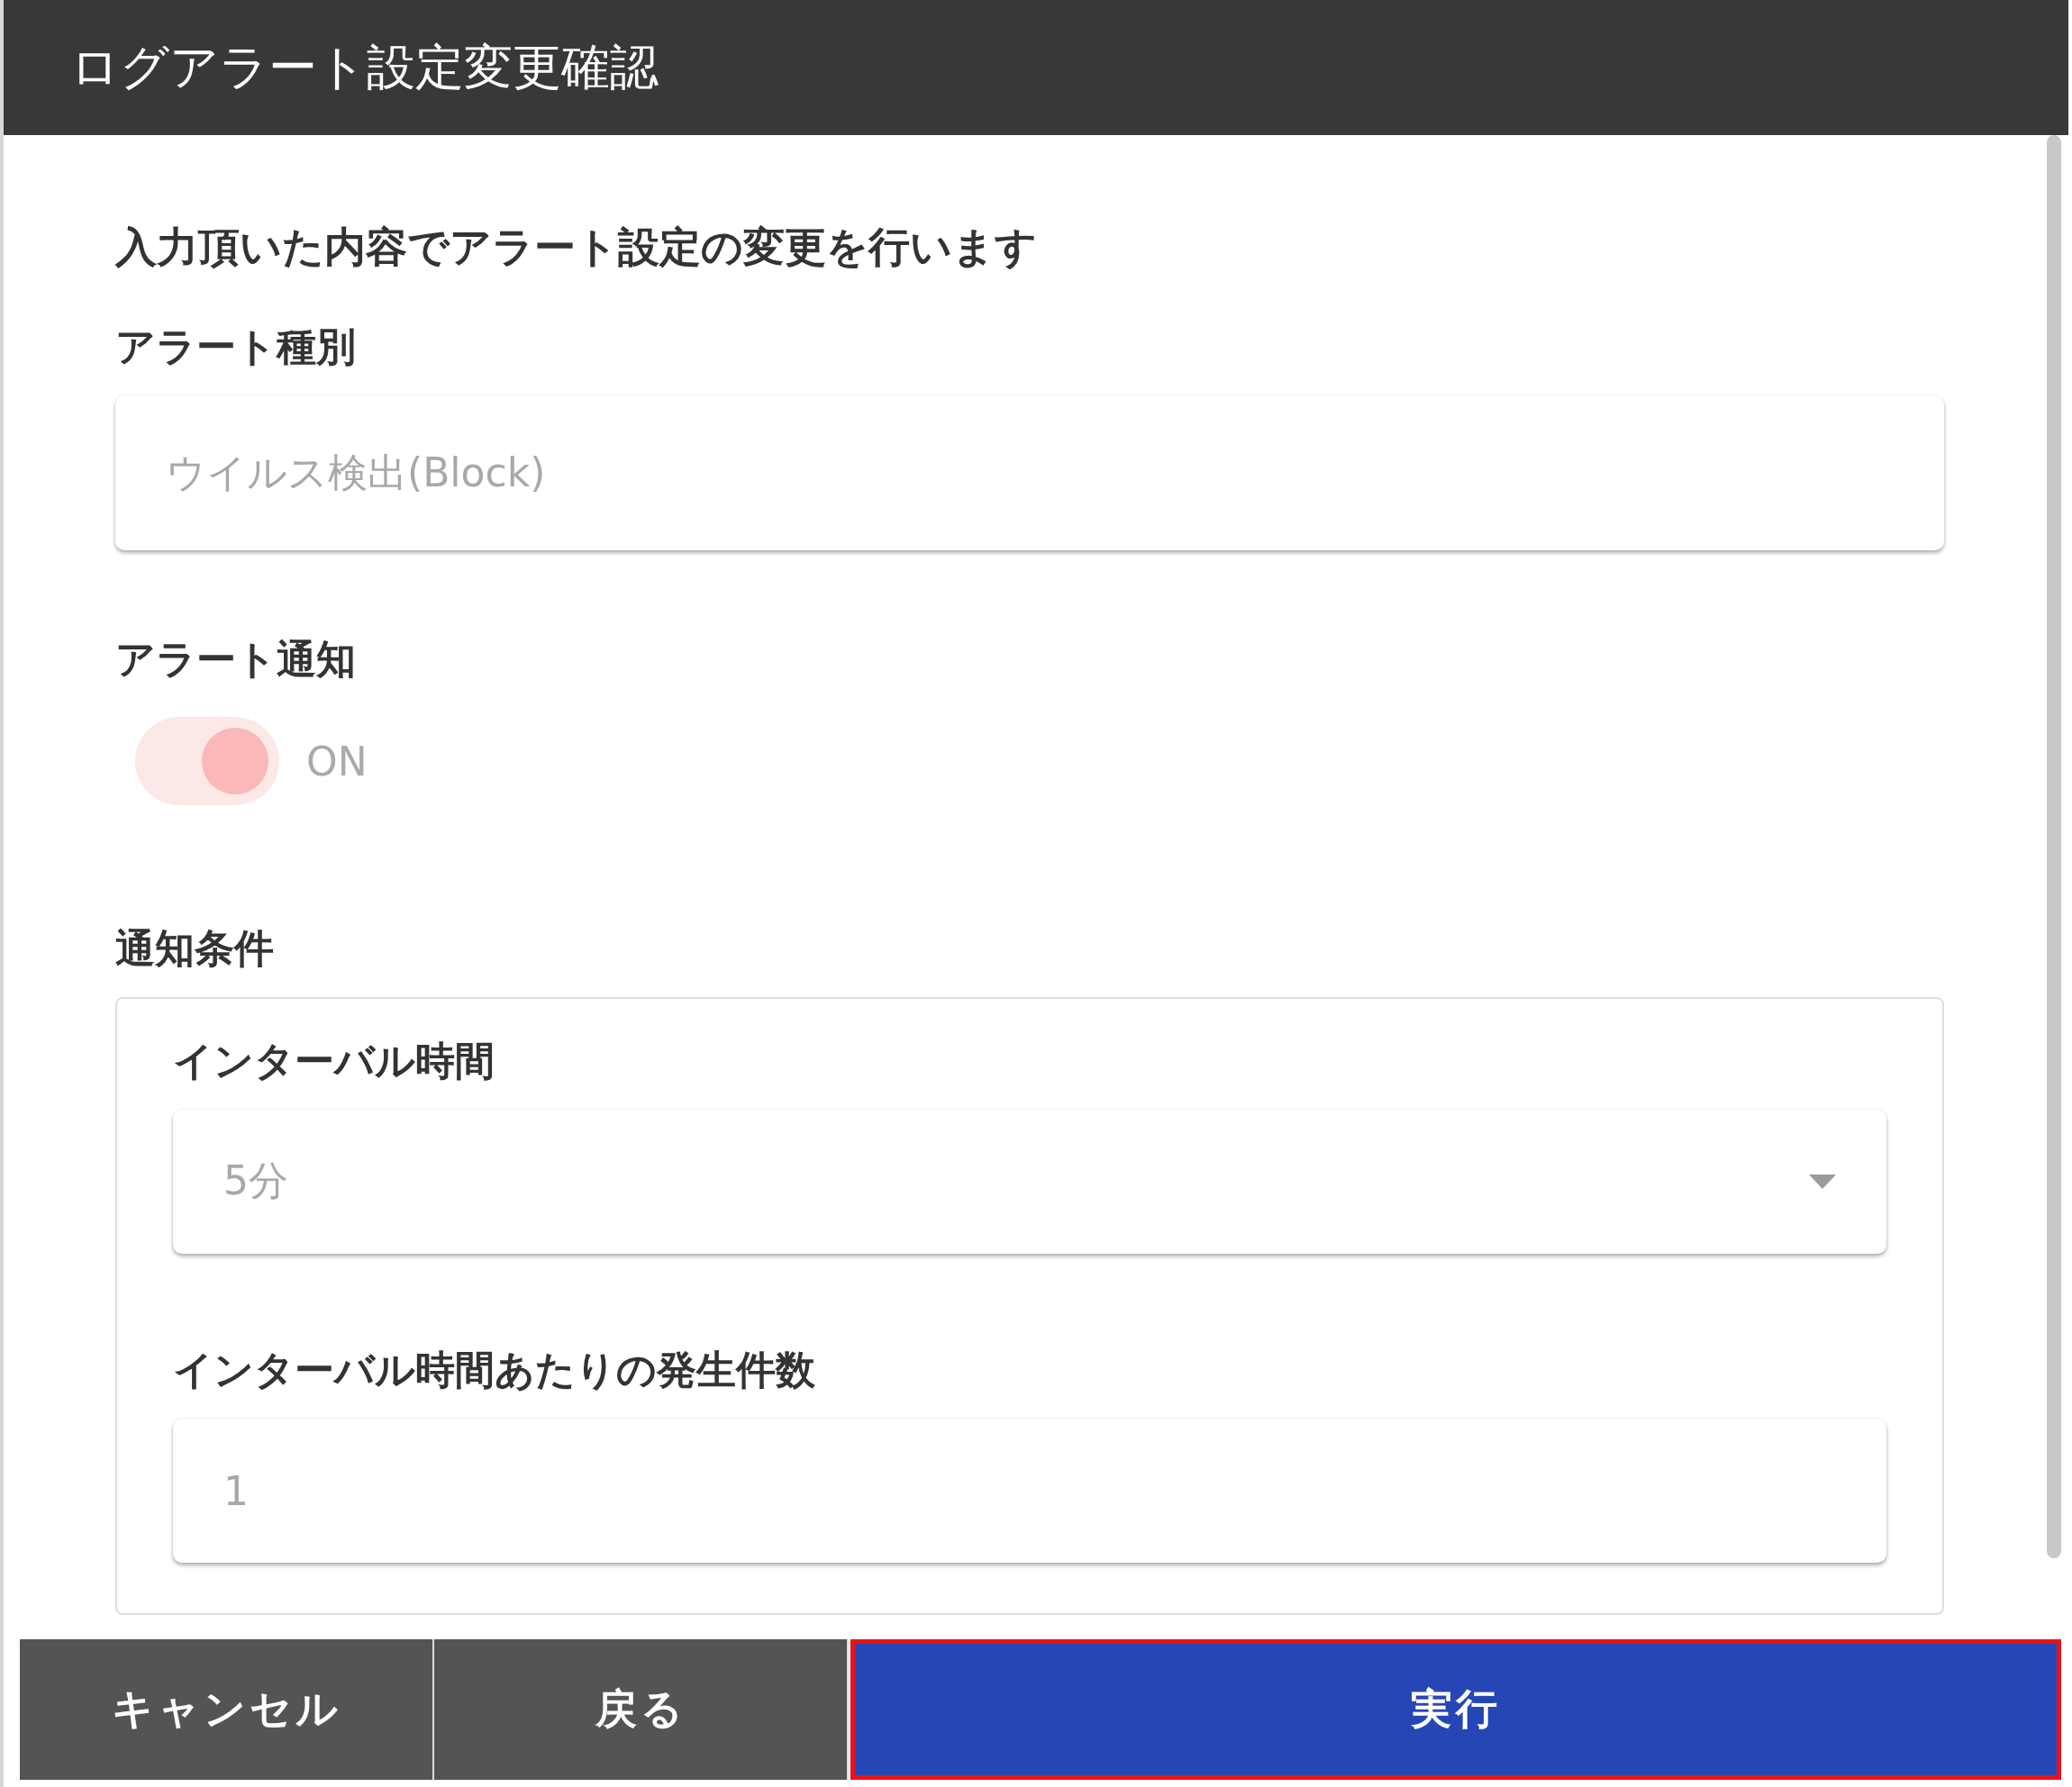  Describe the element at coordinates (334, 1061) in the screenshot. I see `field-label: インターバル時間` at that location.